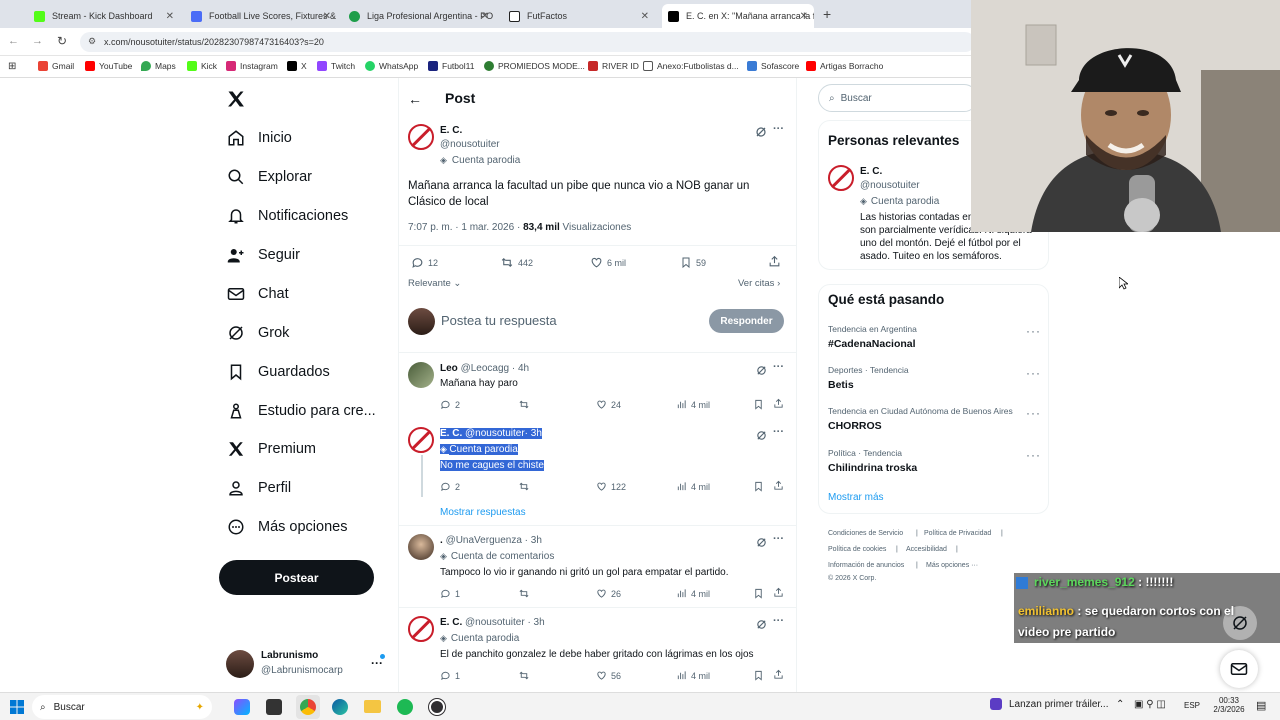 This screenshot has height=720, width=1280. Describe the element at coordinates (391, 66) in the screenshot. I see `bookmark-whatsapp: WhatsApp` at that location.